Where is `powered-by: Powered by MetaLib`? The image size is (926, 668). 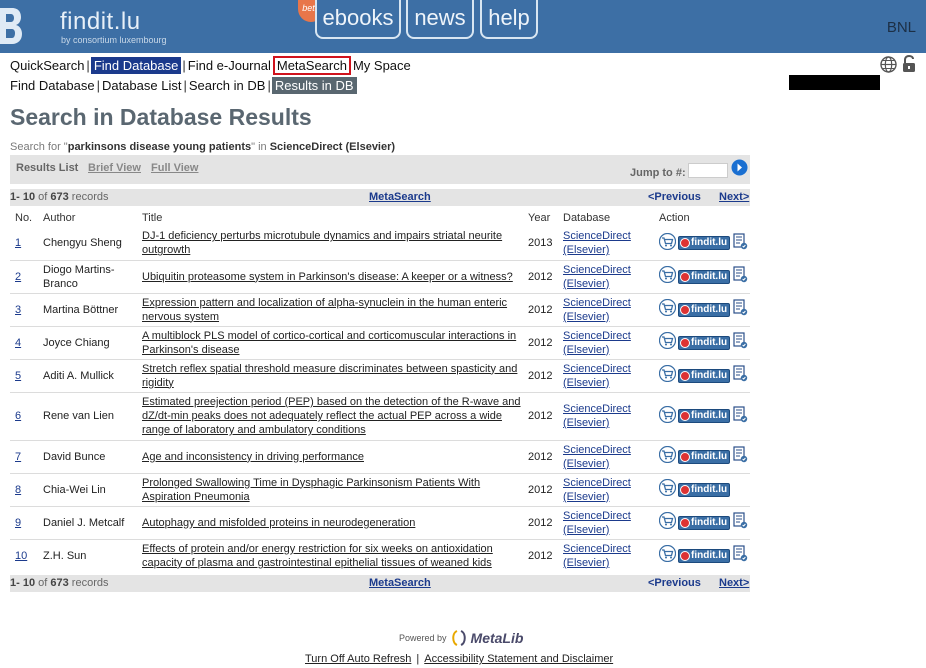
powered-by: Powered by MetaLib is located at coordinates (461, 638).